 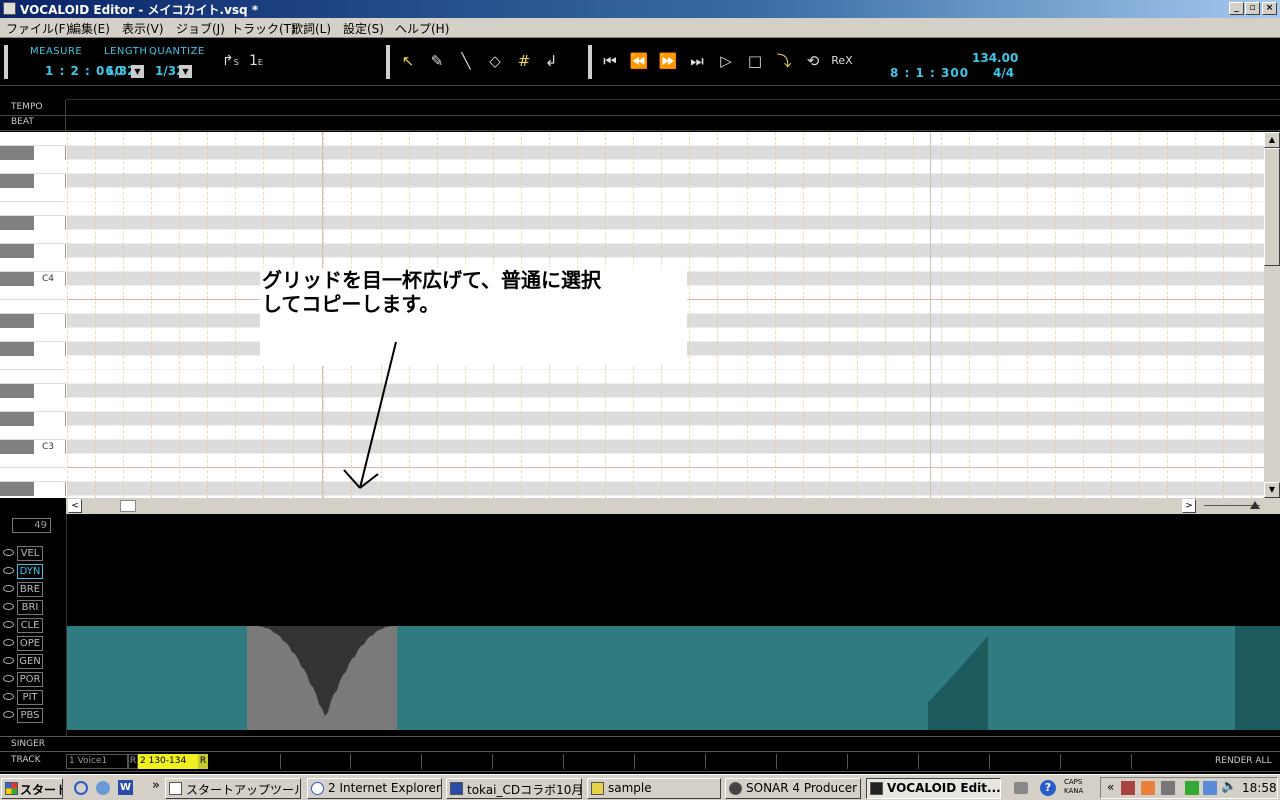 What do you see at coordinates (1252, 8) in the screenshot?
I see `maximize-button: ▫` at bounding box center [1252, 8].